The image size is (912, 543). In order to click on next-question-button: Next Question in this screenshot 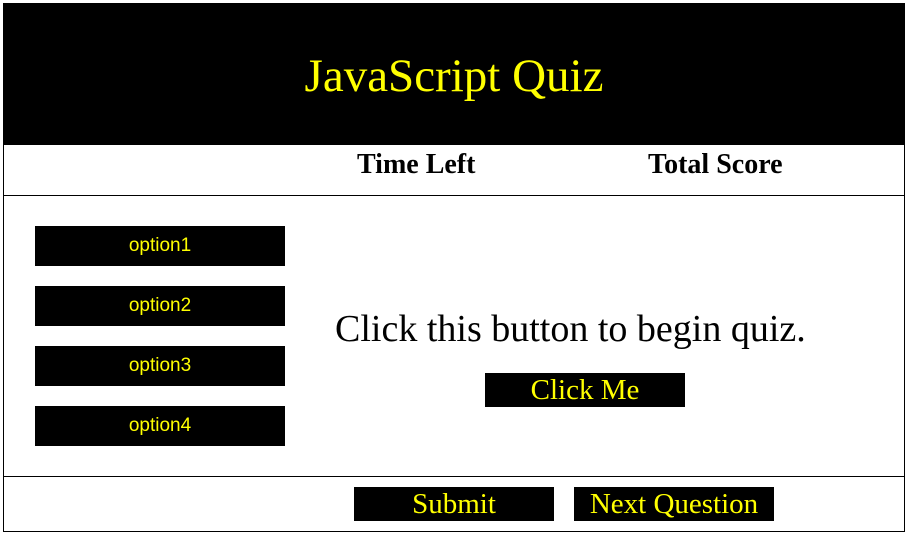, I will do `click(674, 504)`.